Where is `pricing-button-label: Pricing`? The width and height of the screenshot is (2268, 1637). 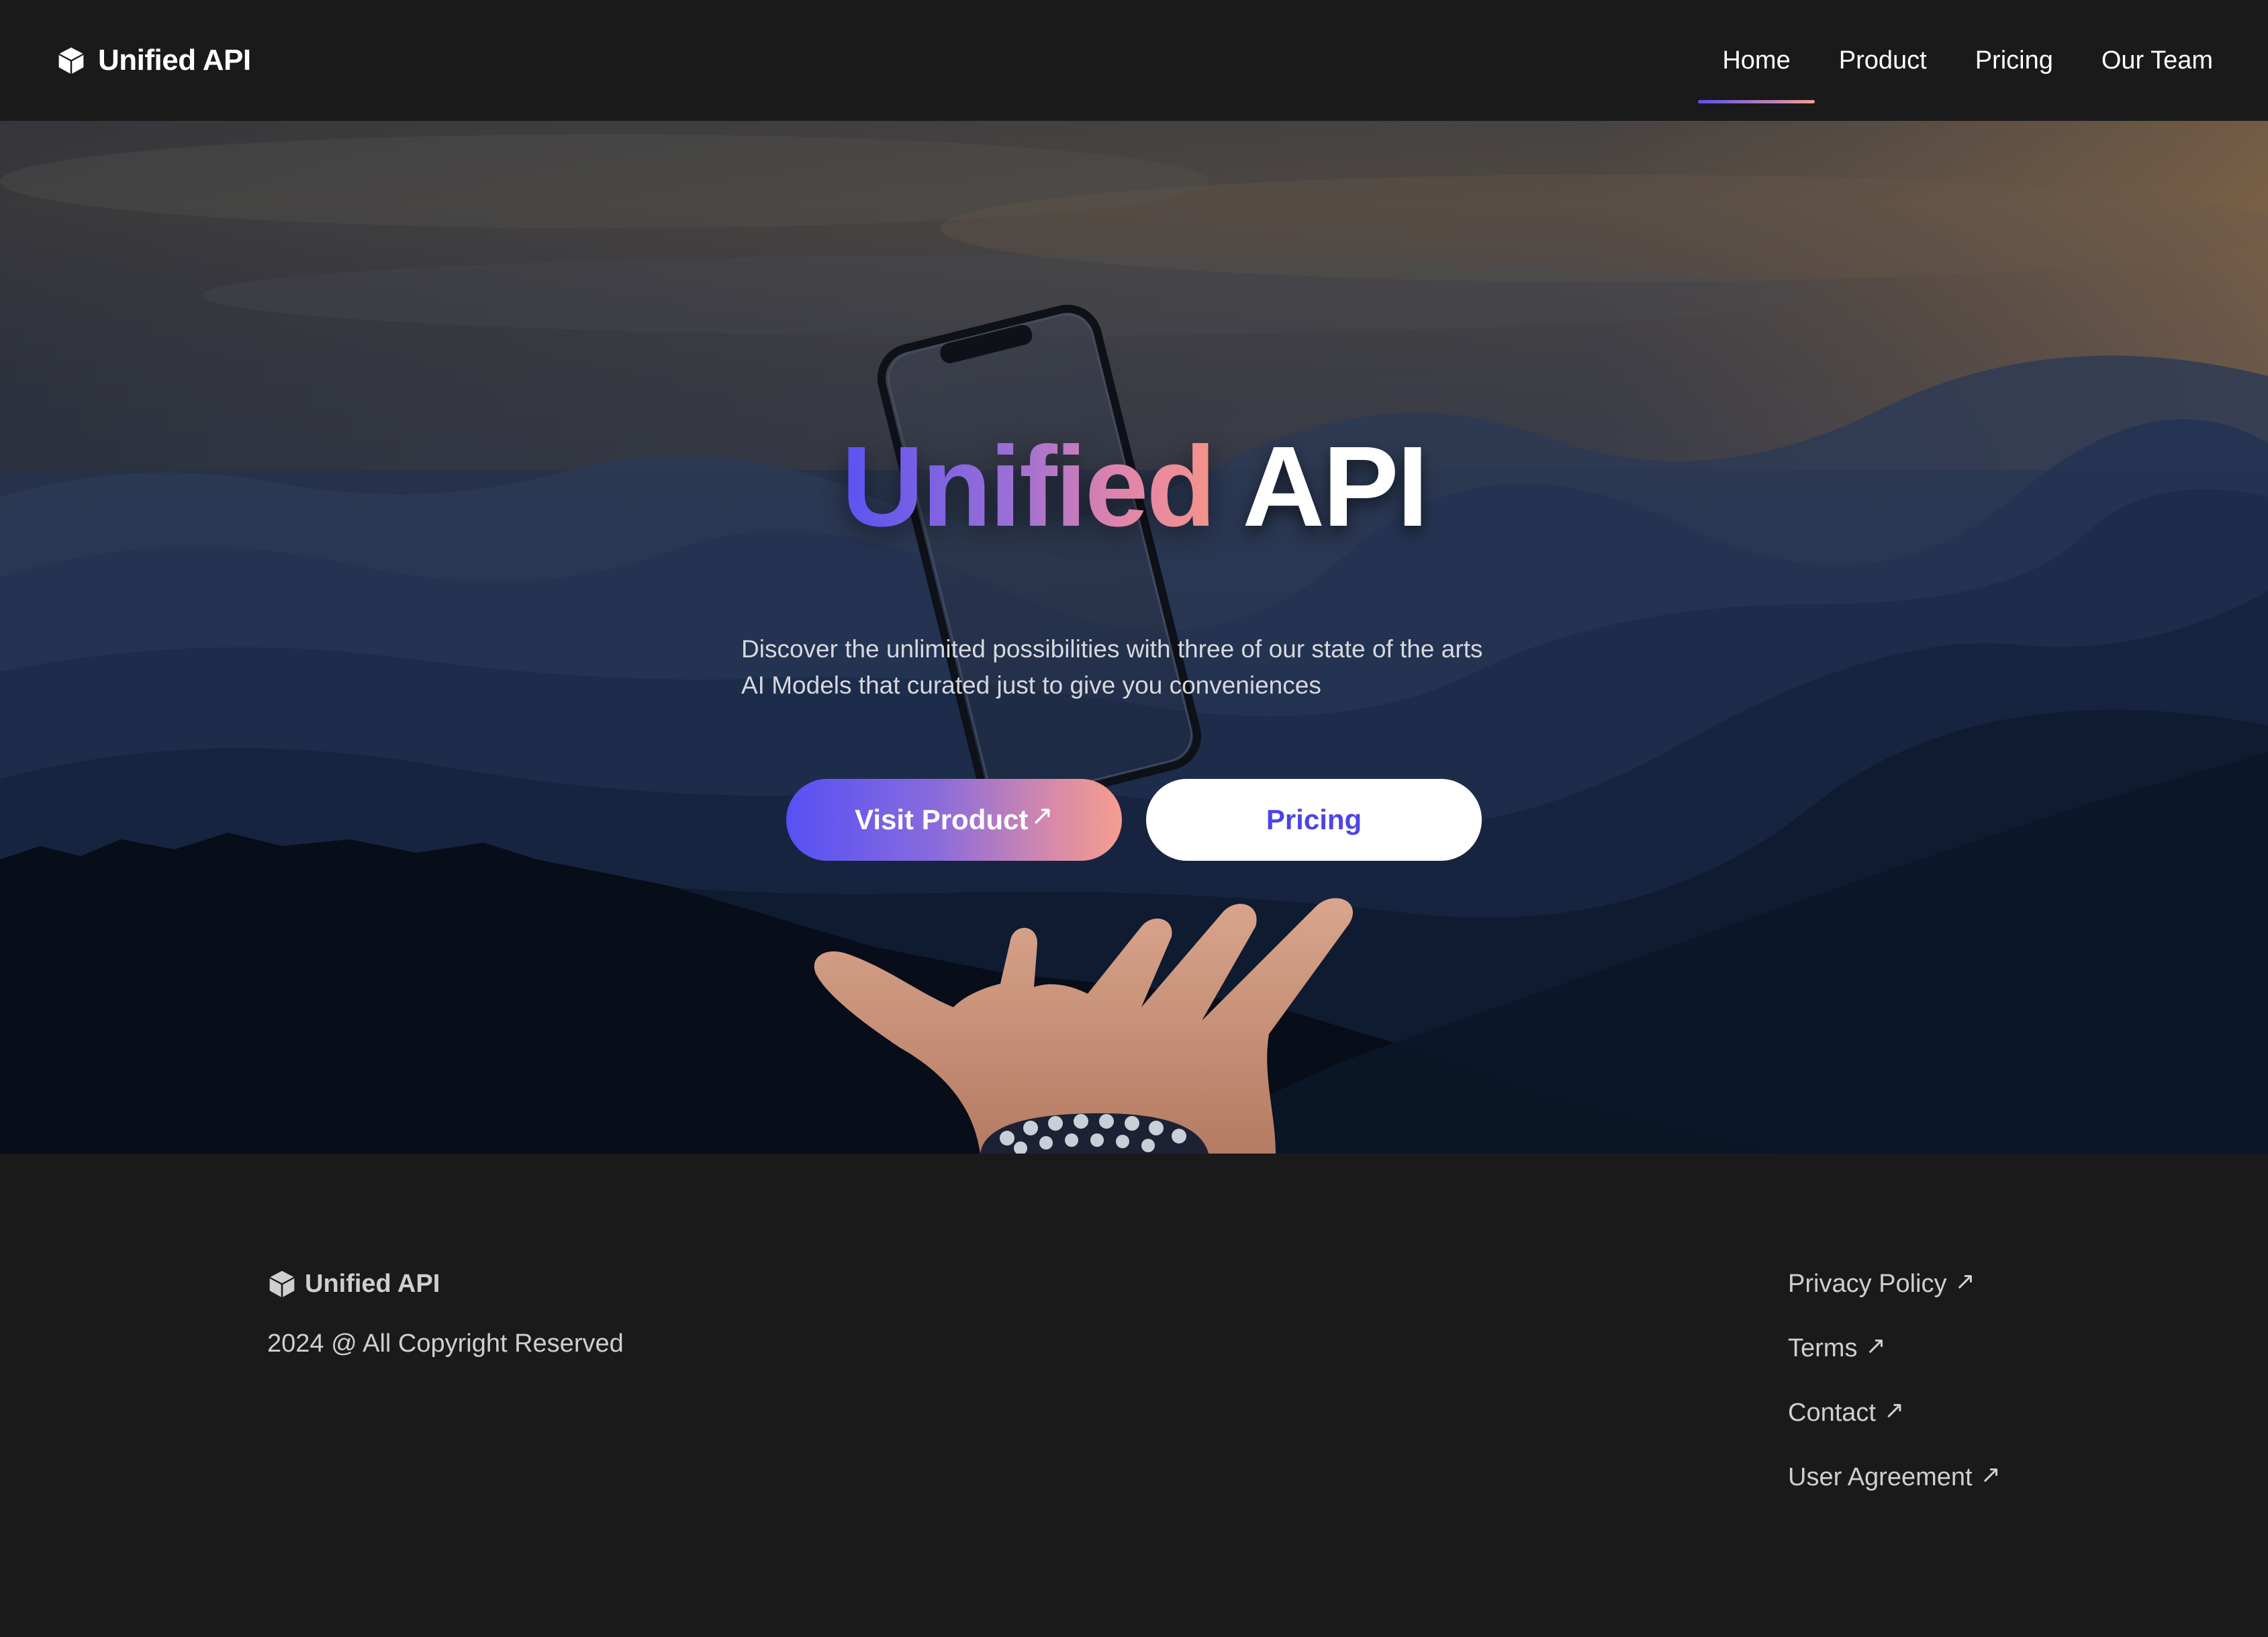
pricing-button-label: Pricing is located at coordinates (1314, 820).